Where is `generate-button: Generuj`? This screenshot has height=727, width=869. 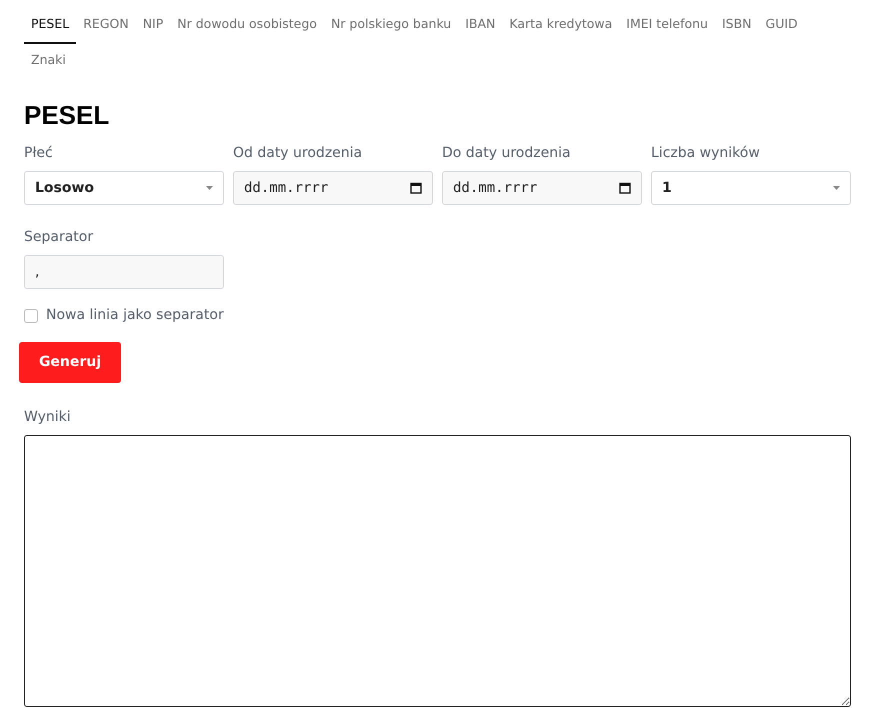 generate-button: Generuj is located at coordinates (70, 363).